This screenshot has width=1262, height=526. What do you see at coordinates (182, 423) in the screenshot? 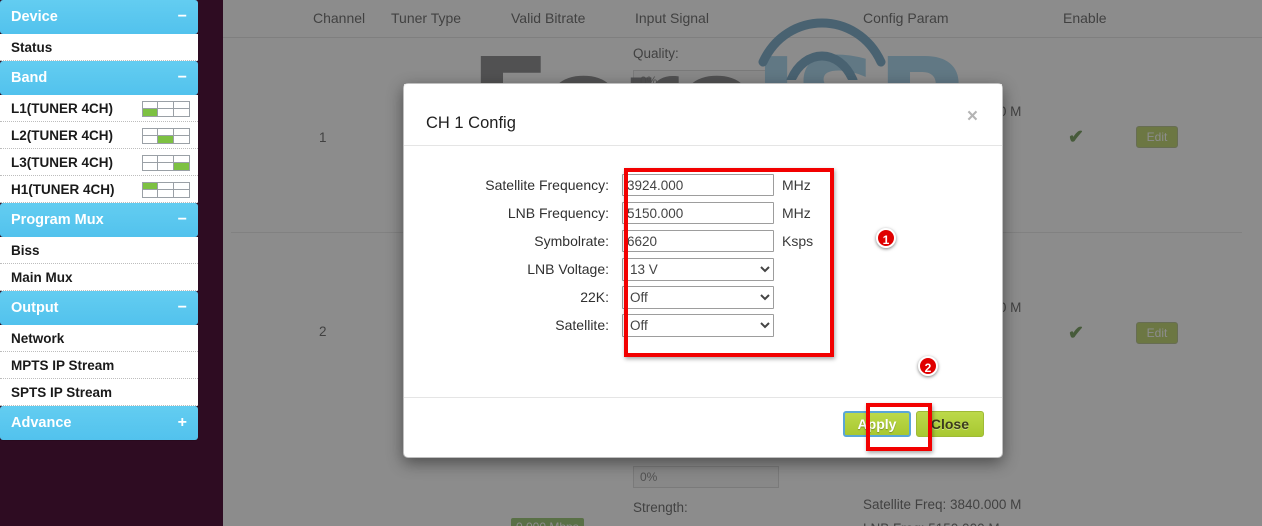
I see `sidebar-group-toggle-icon: +` at bounding box center [182, 423].